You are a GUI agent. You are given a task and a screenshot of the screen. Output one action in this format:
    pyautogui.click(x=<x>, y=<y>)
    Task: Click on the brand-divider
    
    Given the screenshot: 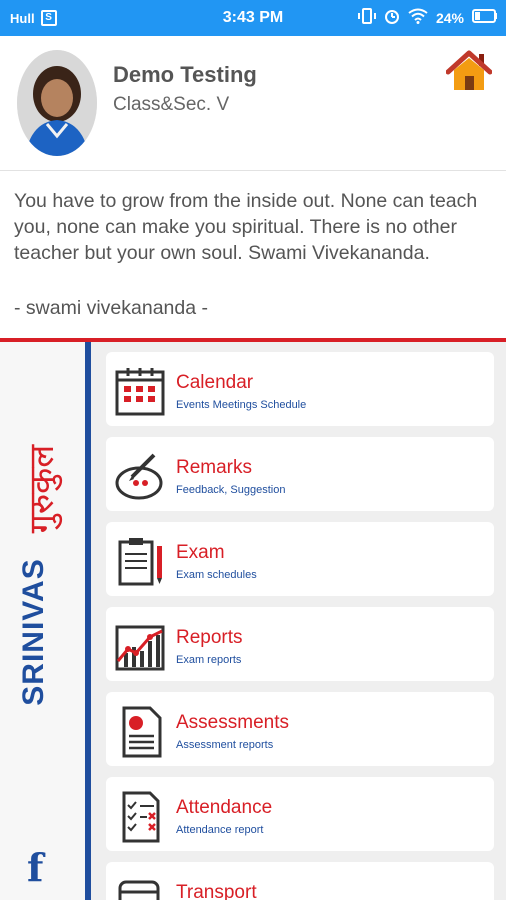 What is the action you would take?
    pyautogui.click(x=88, y=621)
    